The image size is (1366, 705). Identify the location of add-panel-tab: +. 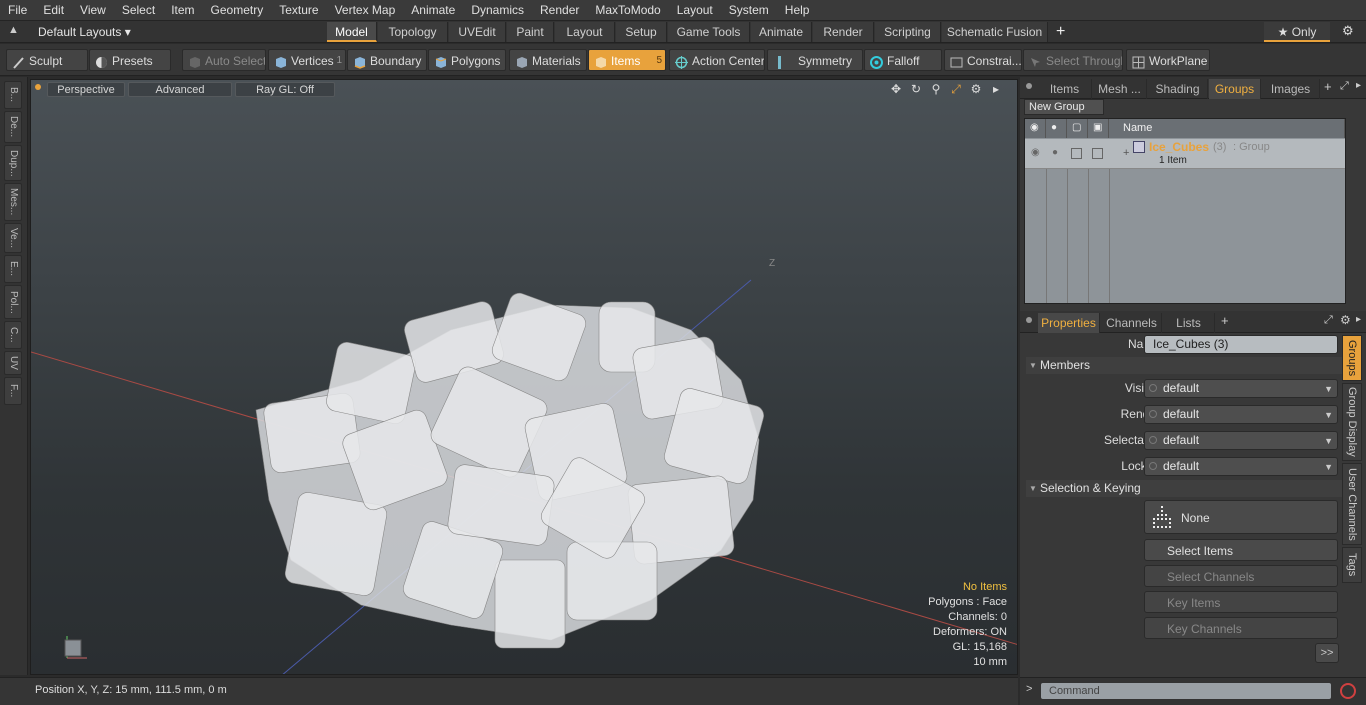
(1328, 86).